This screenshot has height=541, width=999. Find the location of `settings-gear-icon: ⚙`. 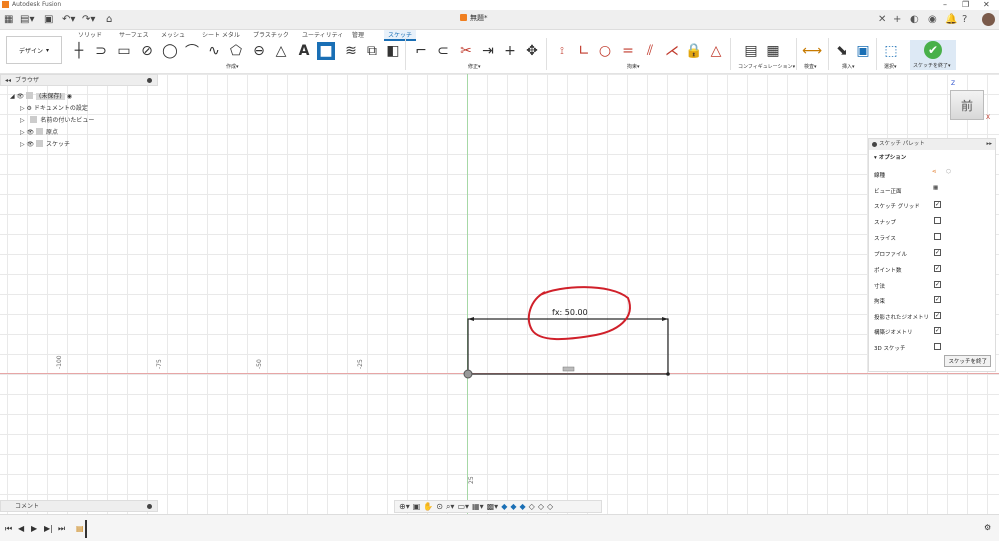

settings-gear-icon: ⚙ is located at coordinates (987, 527).